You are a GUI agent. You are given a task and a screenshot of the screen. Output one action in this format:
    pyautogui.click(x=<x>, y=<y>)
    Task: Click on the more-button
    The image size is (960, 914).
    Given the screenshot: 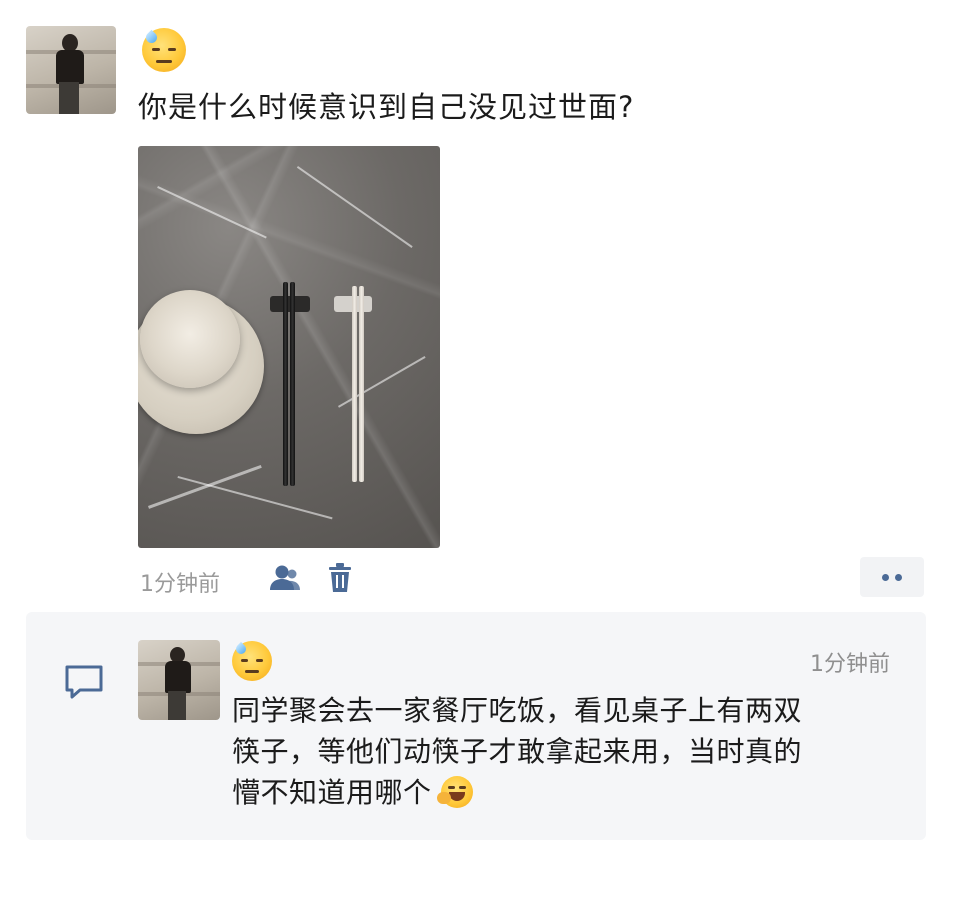 What is the action you would take?
    pyautogui.click(x=892, y=577)
    